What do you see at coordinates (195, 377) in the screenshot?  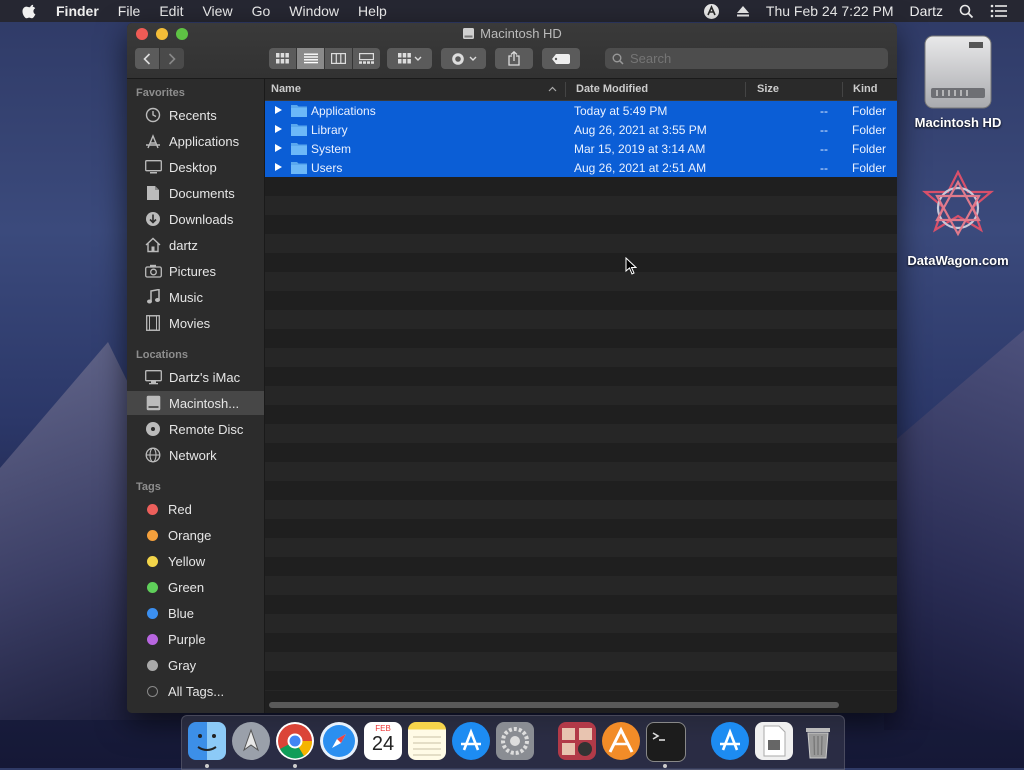 I see `sidebar-item-imac: Dartz's iMac` at bounding box center [195, 377].